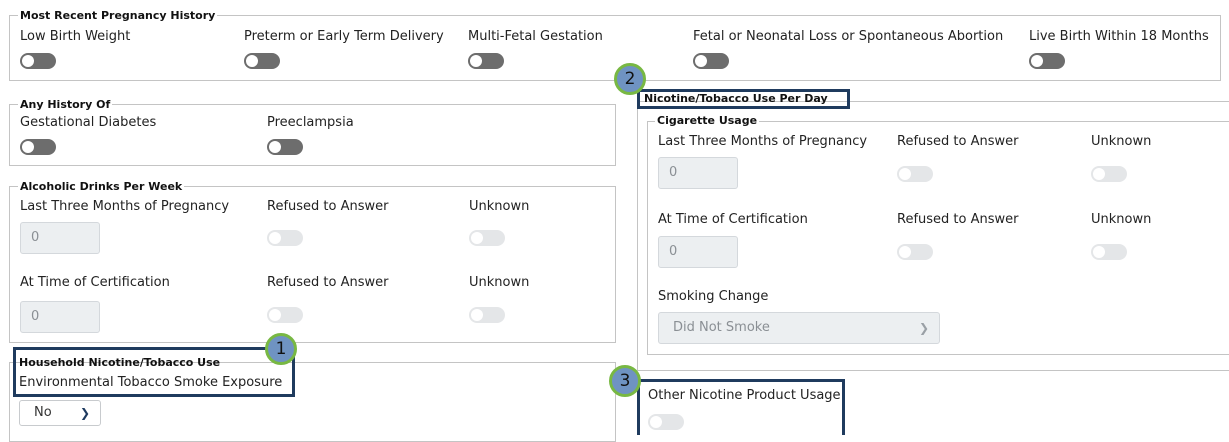 The height and width of the screenshot is (442, 1229). Describe the element at coordinates (666, 422) in the screenshot. I see `other-nicotine-toggle` at that location.